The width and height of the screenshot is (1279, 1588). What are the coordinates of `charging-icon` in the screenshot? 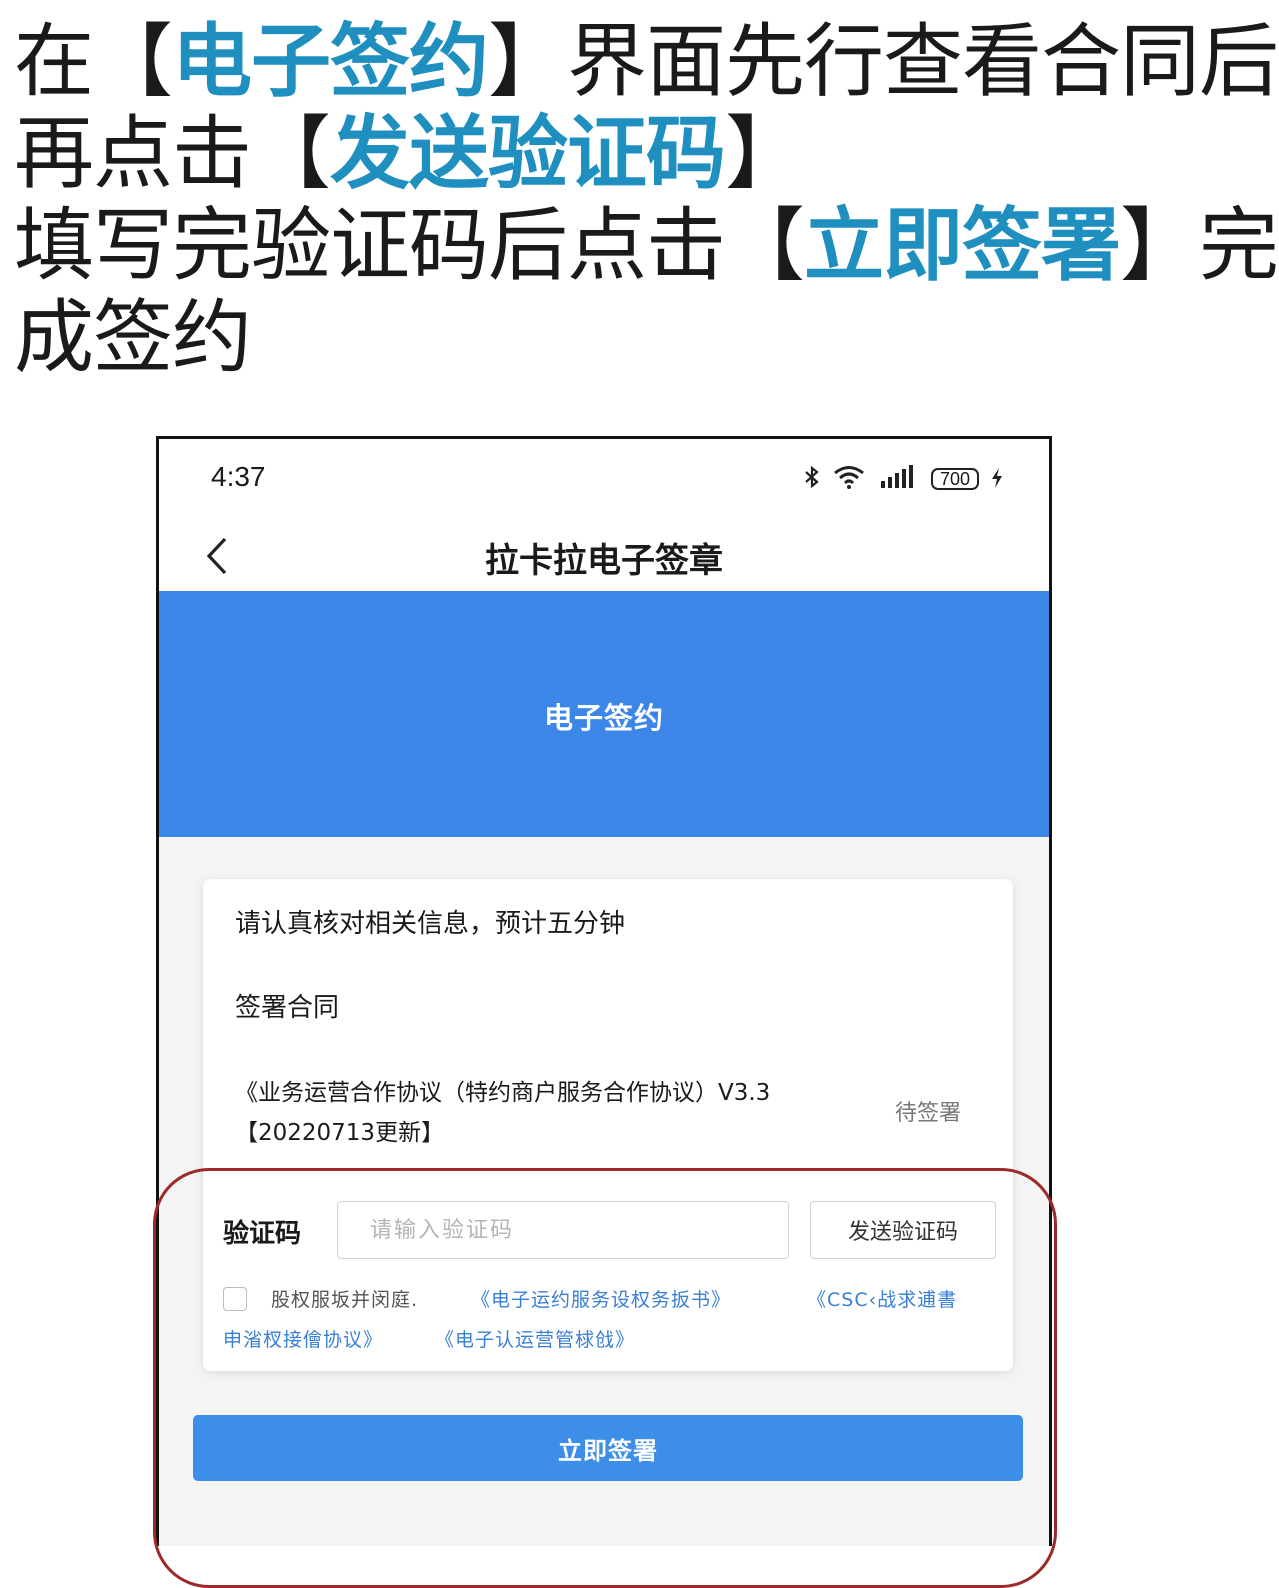 It's located at (997, 479).